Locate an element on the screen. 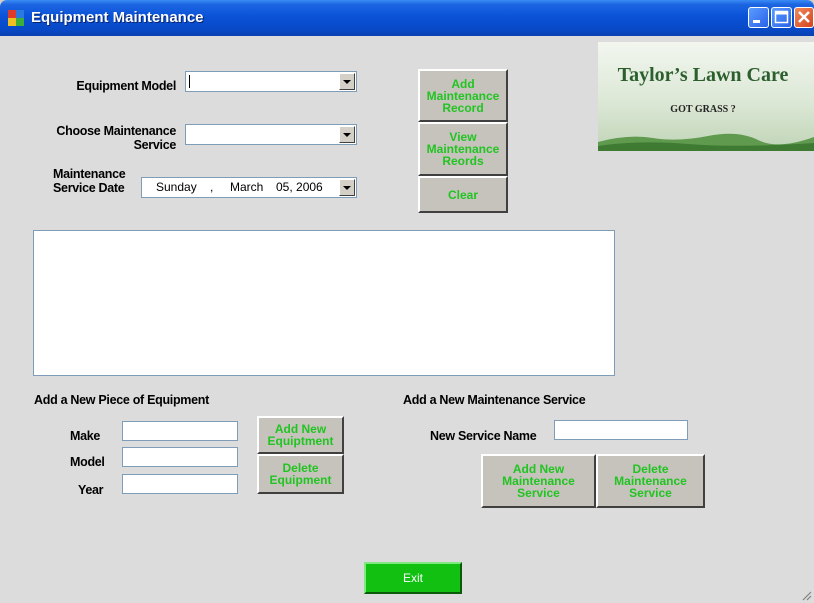 Image resolution: width=814 pixels, height=603 pixels. delete-equipment-button: Delete Equipment is located at coordinates (300, 474).